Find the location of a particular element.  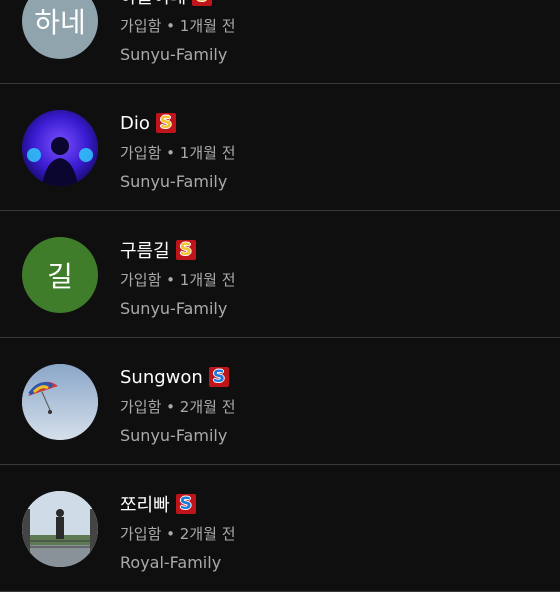

member-info: Dio S 가입함 • 1개월 전 Sunyu-Family is located at coordinates (178, 151).